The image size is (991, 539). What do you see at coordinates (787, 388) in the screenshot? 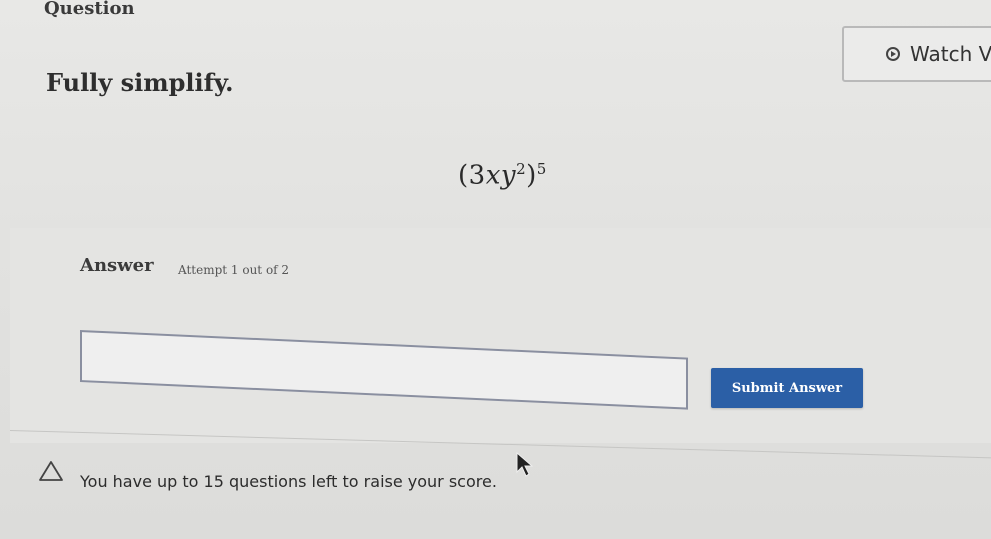
I see `submit-answer-button: Submit Answer` at bounding box center [787, 388].